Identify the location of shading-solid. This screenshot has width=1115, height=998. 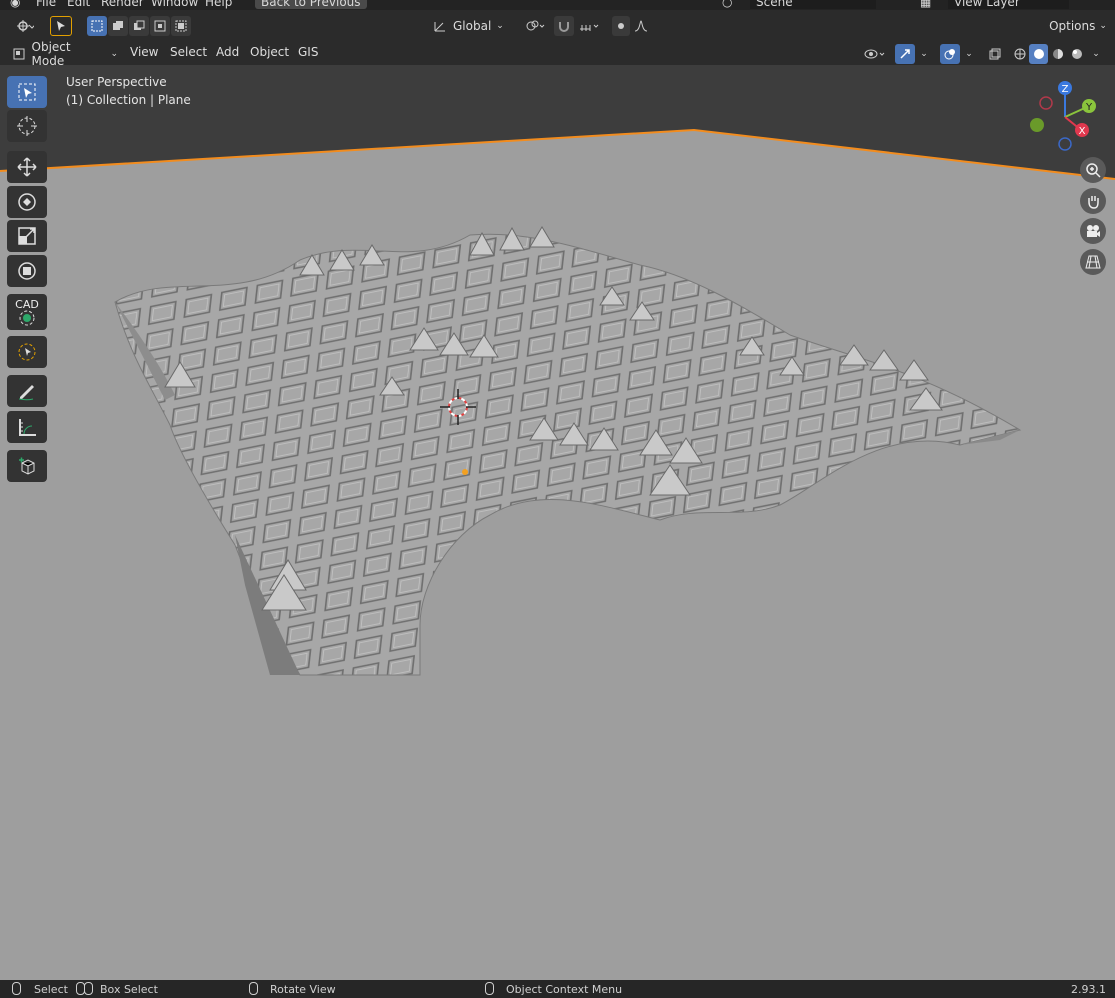
(1038, 54).